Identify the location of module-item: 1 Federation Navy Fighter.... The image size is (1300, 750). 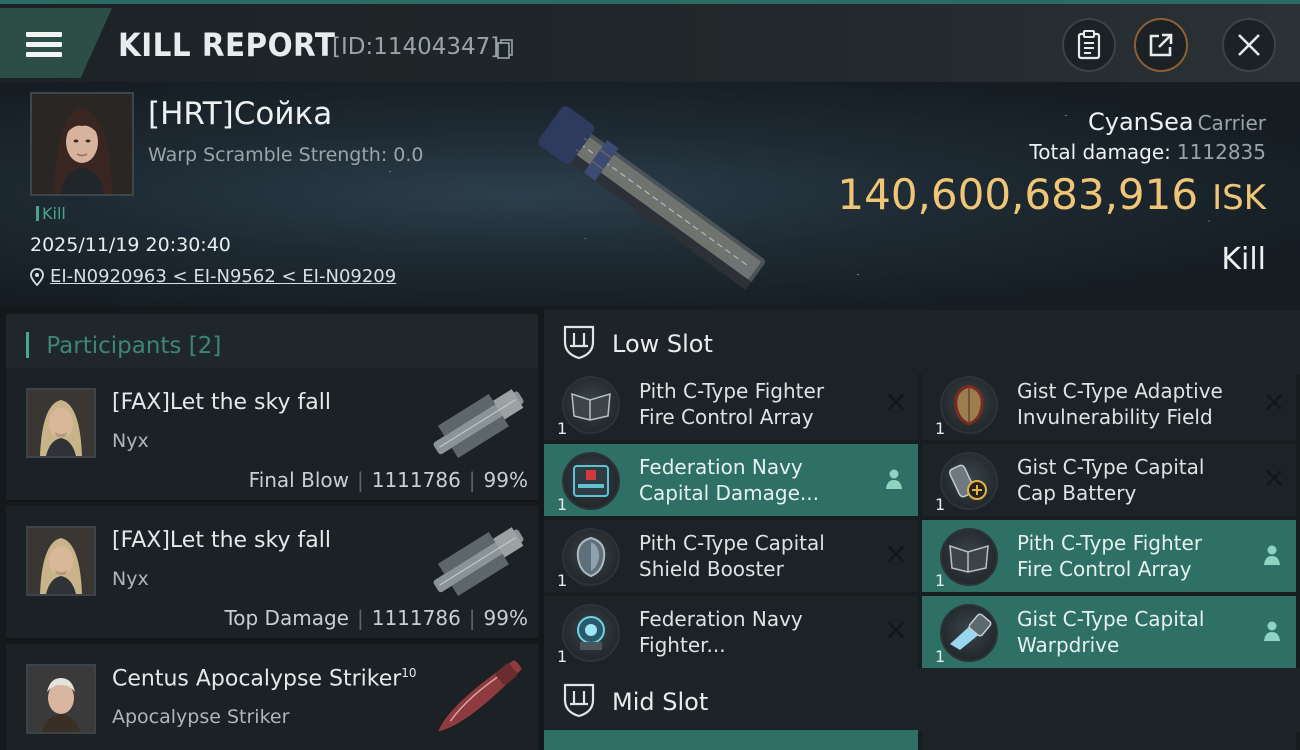
(731, 632).